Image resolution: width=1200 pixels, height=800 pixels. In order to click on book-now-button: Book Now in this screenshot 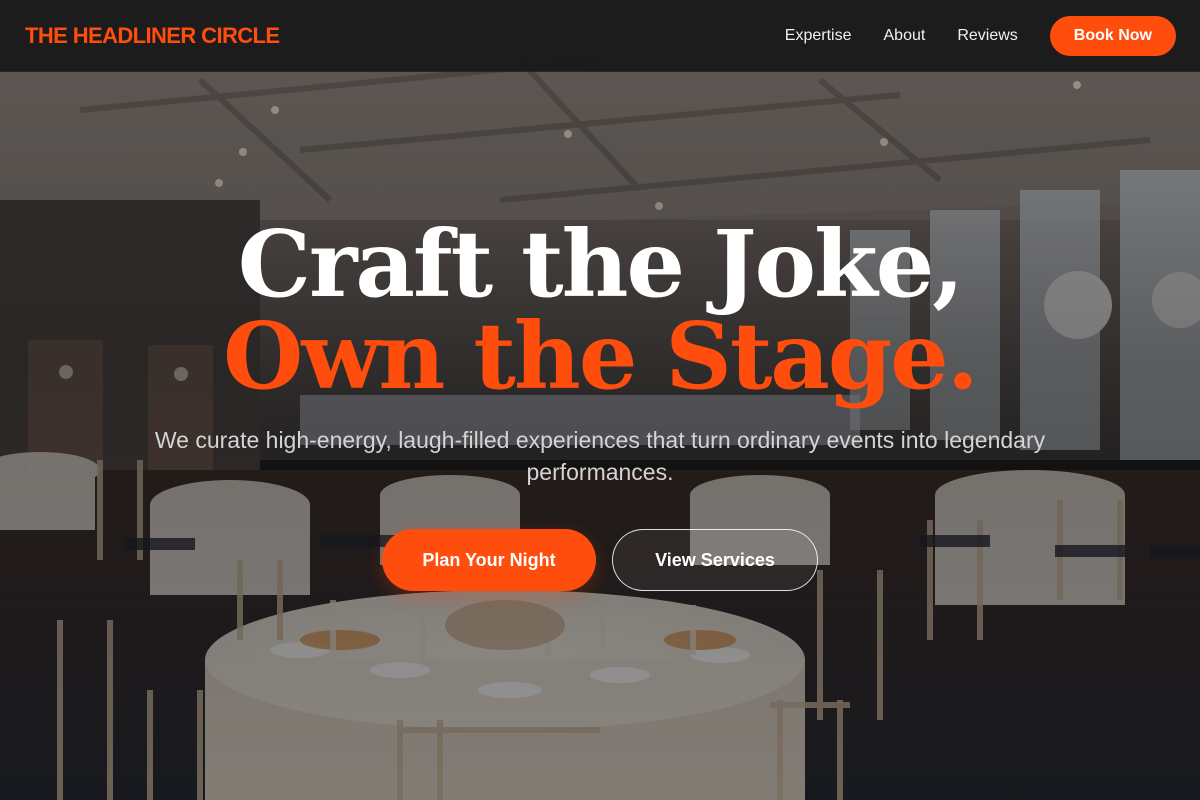, I will do `click(1112, 35)`.